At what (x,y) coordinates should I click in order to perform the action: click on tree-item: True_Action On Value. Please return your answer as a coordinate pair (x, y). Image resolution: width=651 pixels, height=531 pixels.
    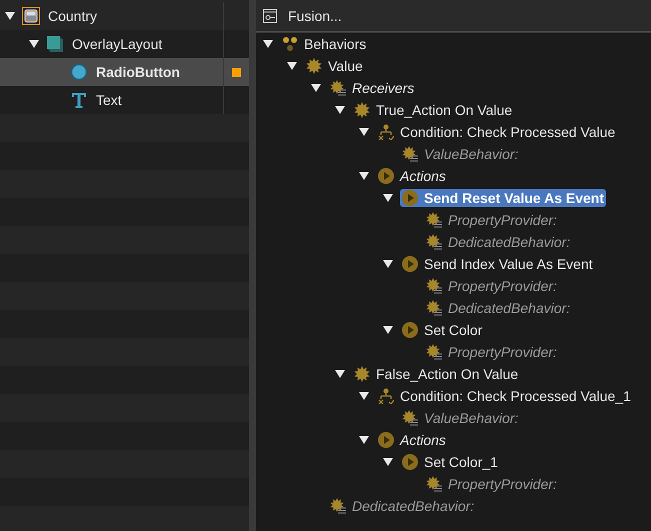
    Looking at the image, I should click on (433, 110).